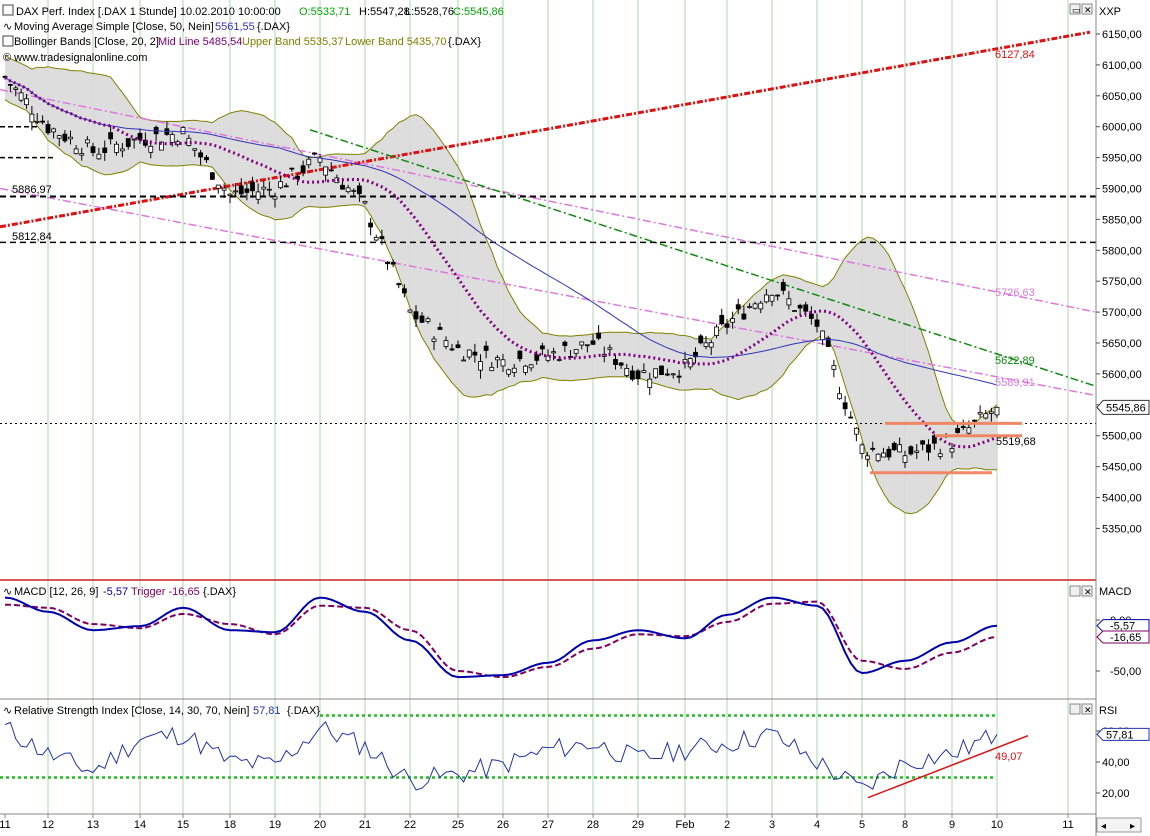  What do you see at coordinates (1075, 709) in the screenshot?
I see `rsi-minimize-button` at bounding box center [1075, 709].